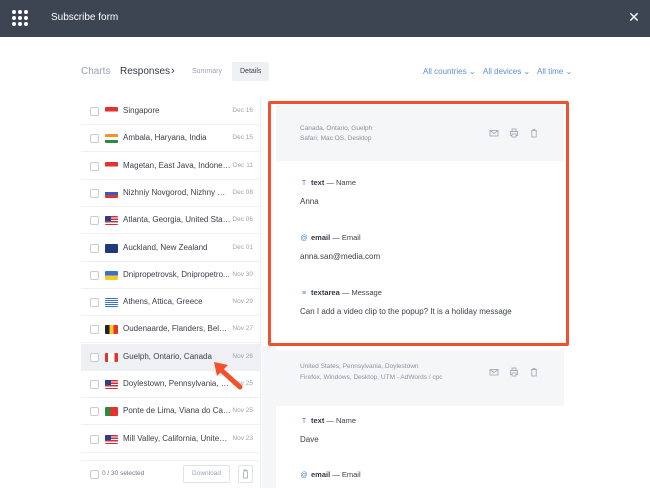 This screenshot has height=488, width=650. I want to click on textarea-field-icon: ≡, so click(304, 293).